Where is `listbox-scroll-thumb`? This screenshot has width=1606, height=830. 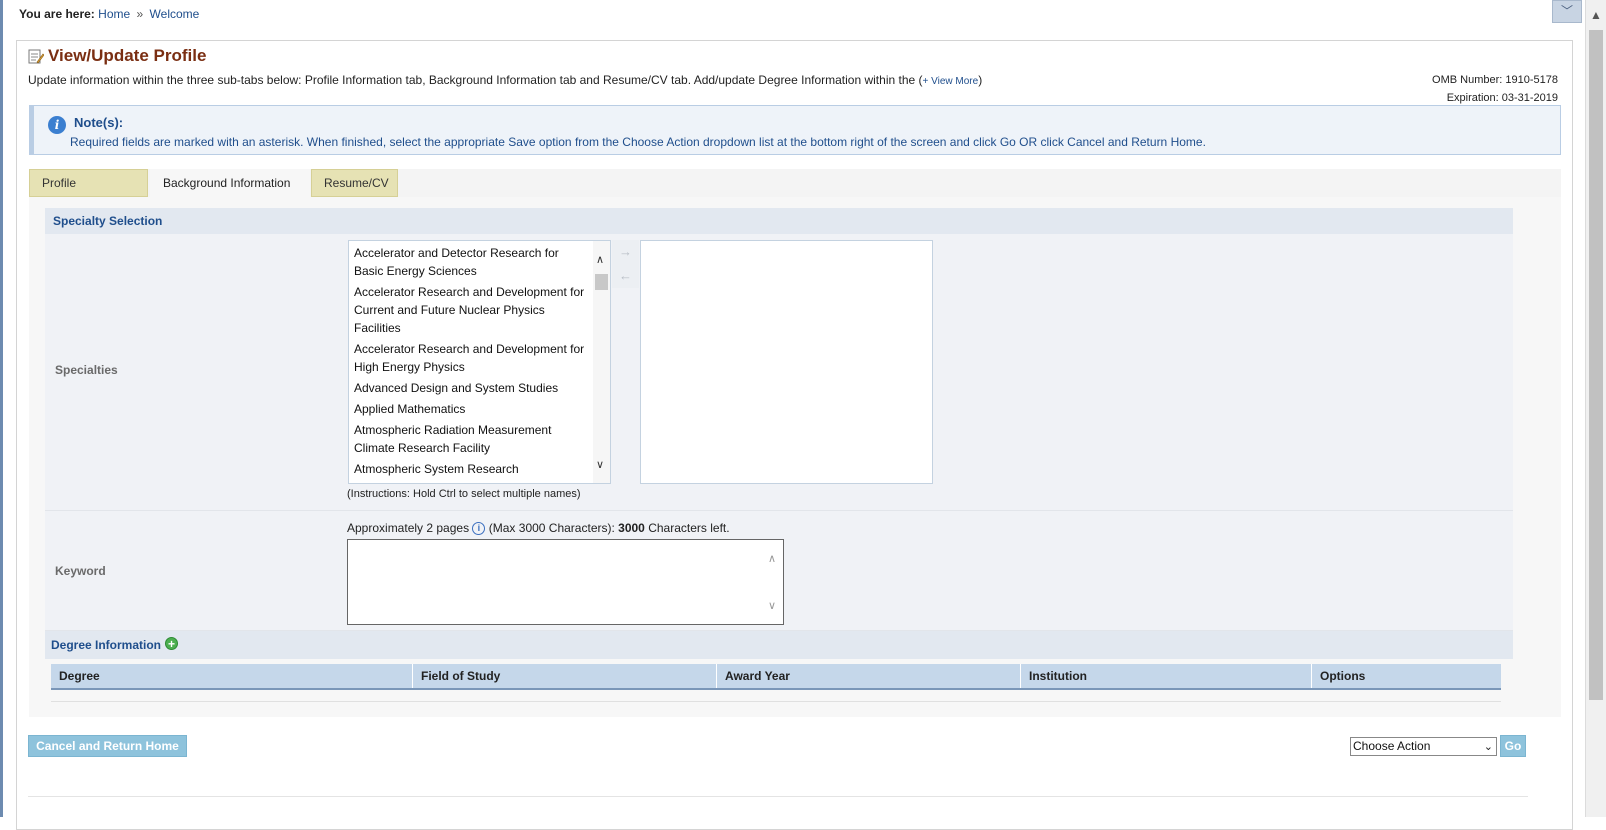
listbox-scroll-thumb is located at coordinates (601, 282).